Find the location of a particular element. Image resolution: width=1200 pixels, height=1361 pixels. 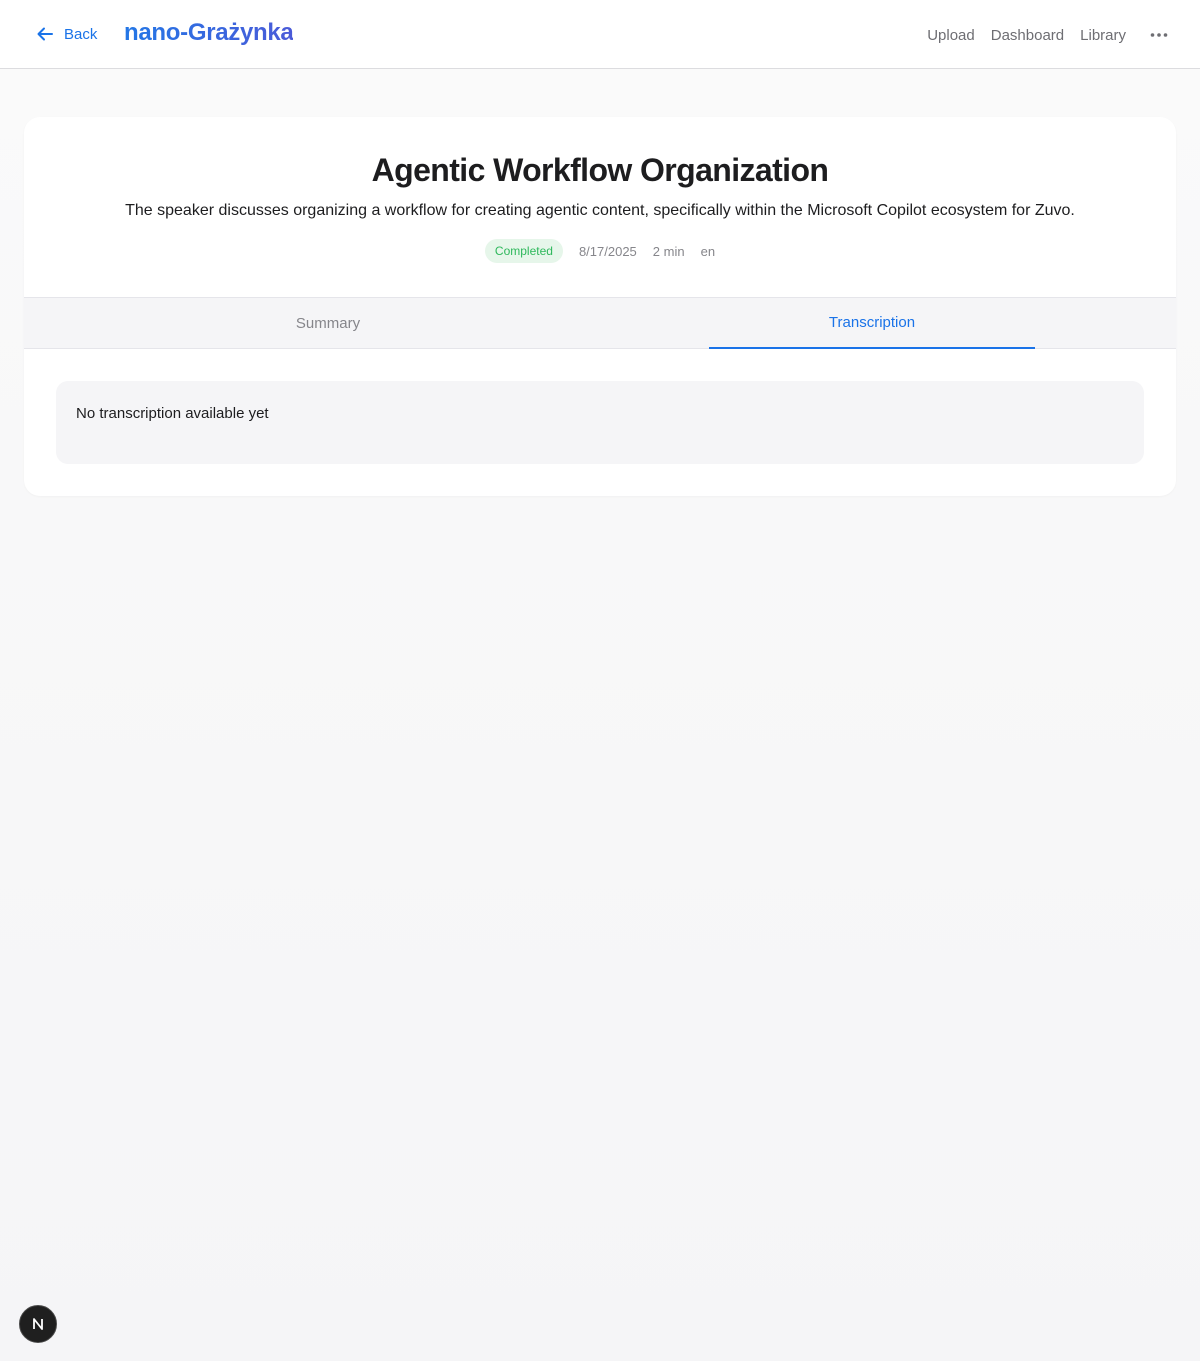

arrow-left-icon is located at coordinates (45, 34).